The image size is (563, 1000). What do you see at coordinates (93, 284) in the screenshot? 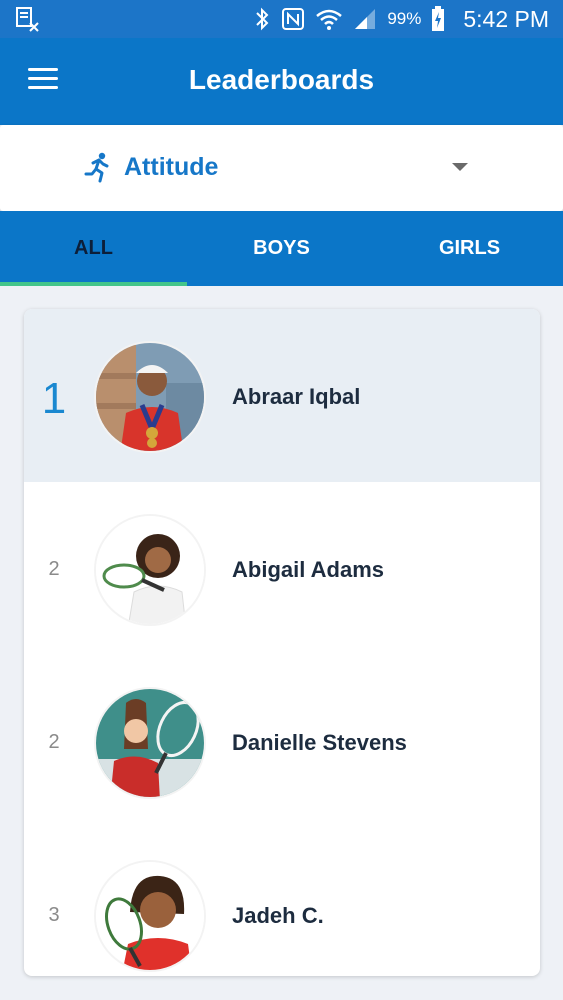
I see `active-tab-indicator` at bounding box center [93, 284].